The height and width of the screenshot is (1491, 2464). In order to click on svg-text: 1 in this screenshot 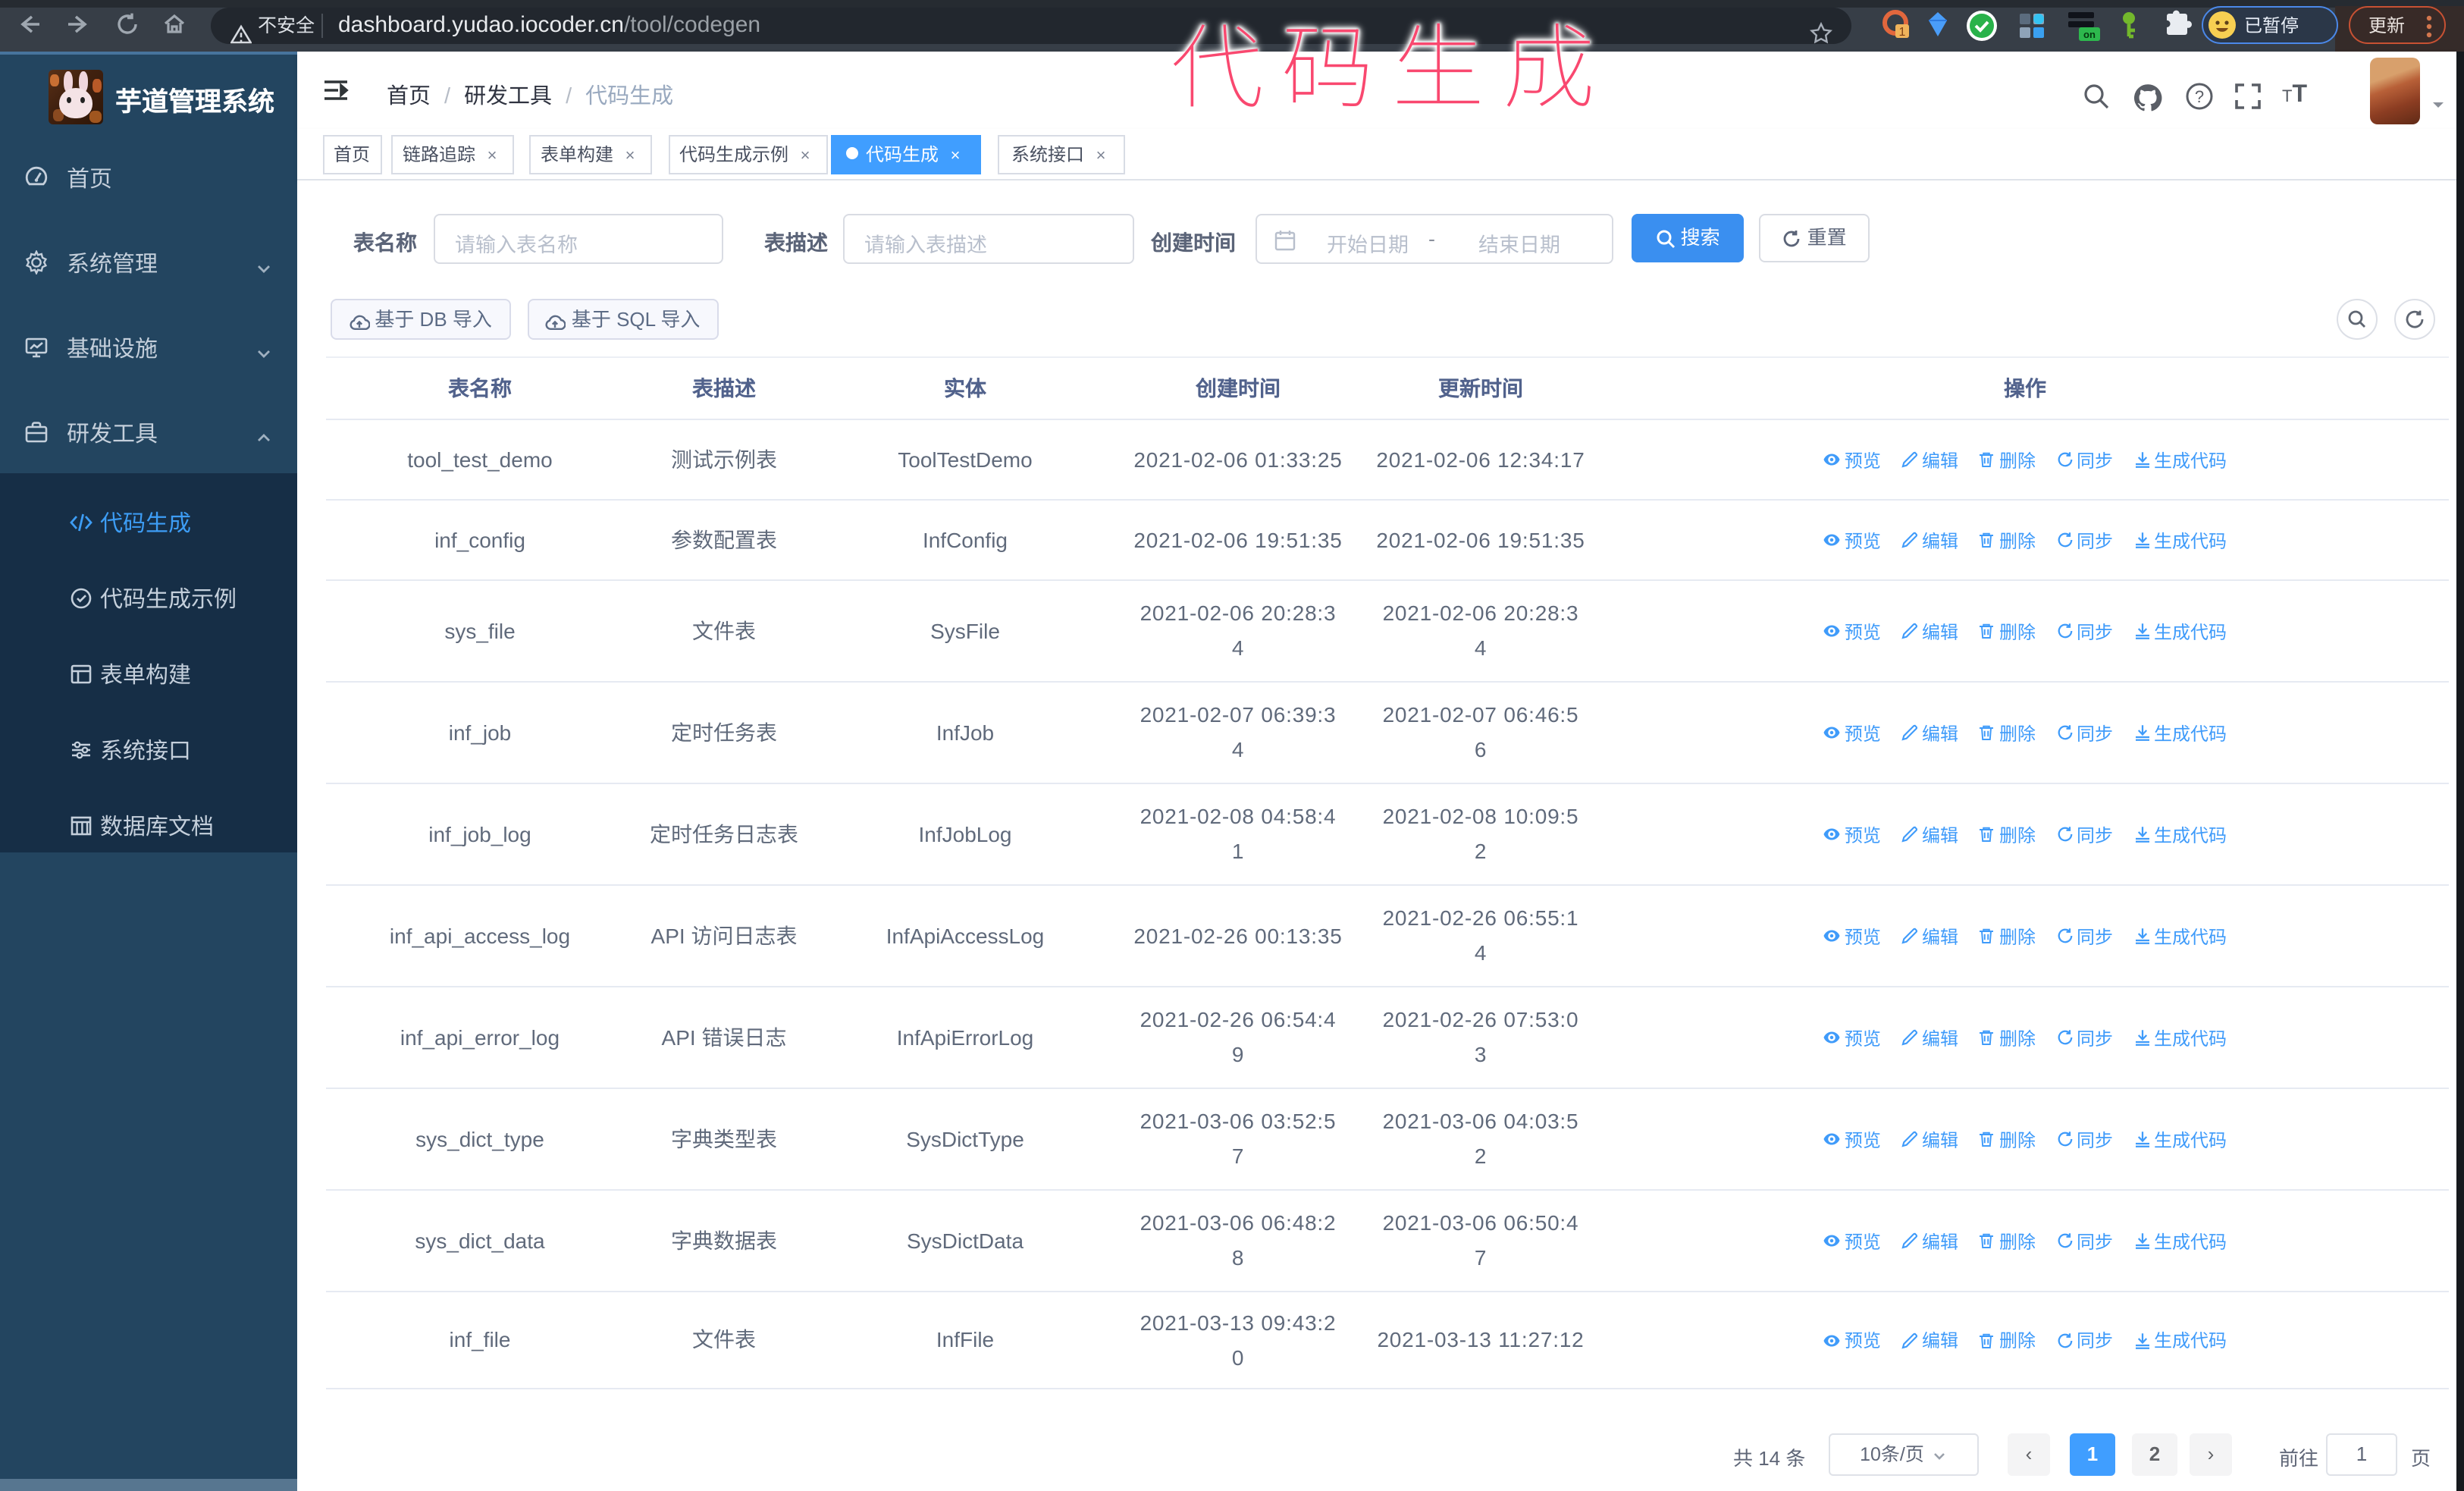, I will do `click(1903, 32)`.